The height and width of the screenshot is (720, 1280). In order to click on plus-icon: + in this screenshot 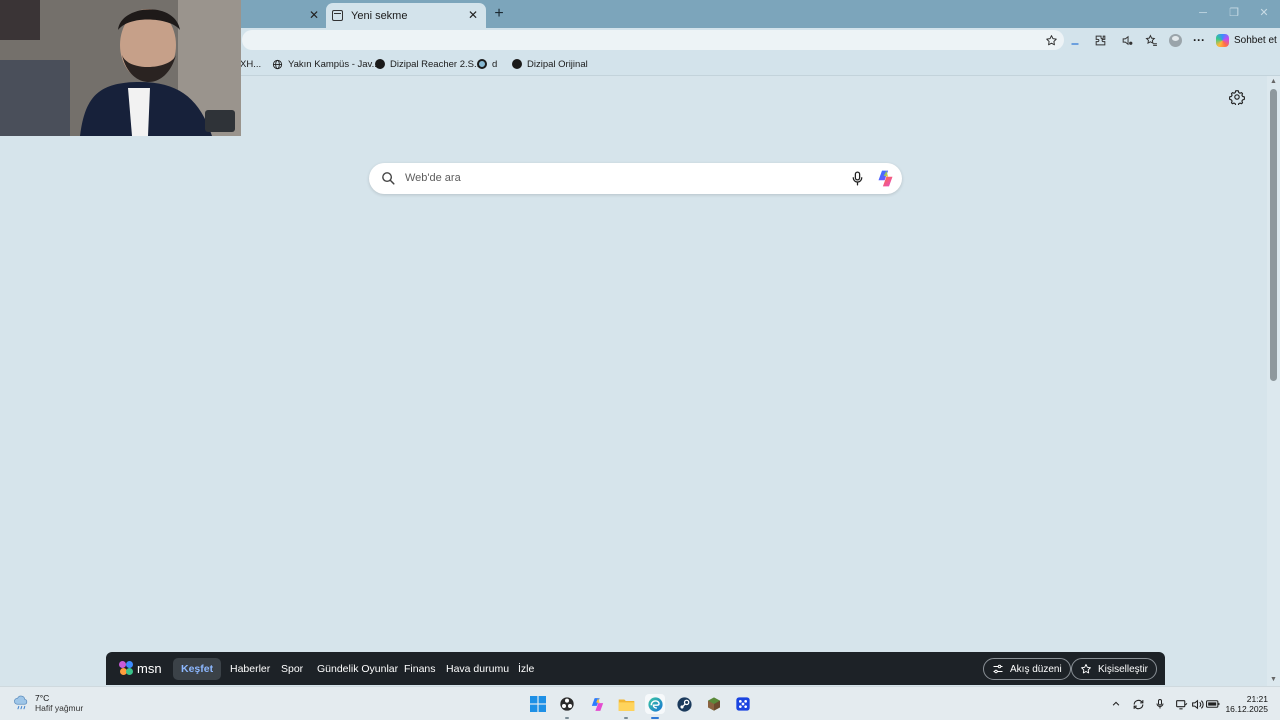, I will do `click(499, 14)`.